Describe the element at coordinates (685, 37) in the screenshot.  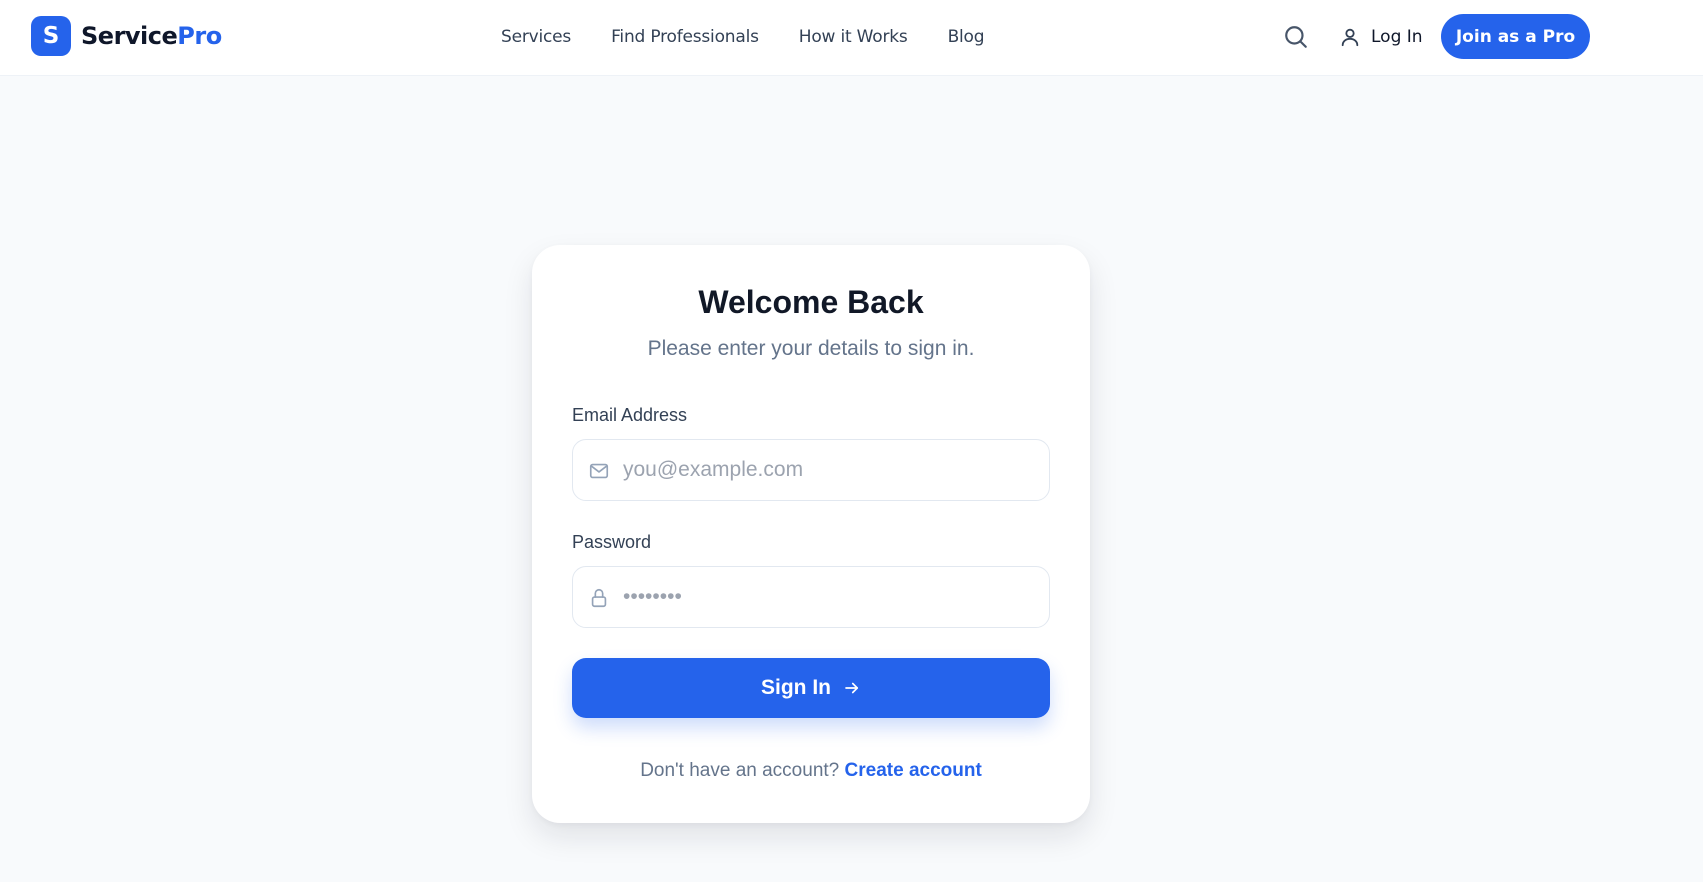
I see `nav-link-find-professionals: Find Professionals` at that location.